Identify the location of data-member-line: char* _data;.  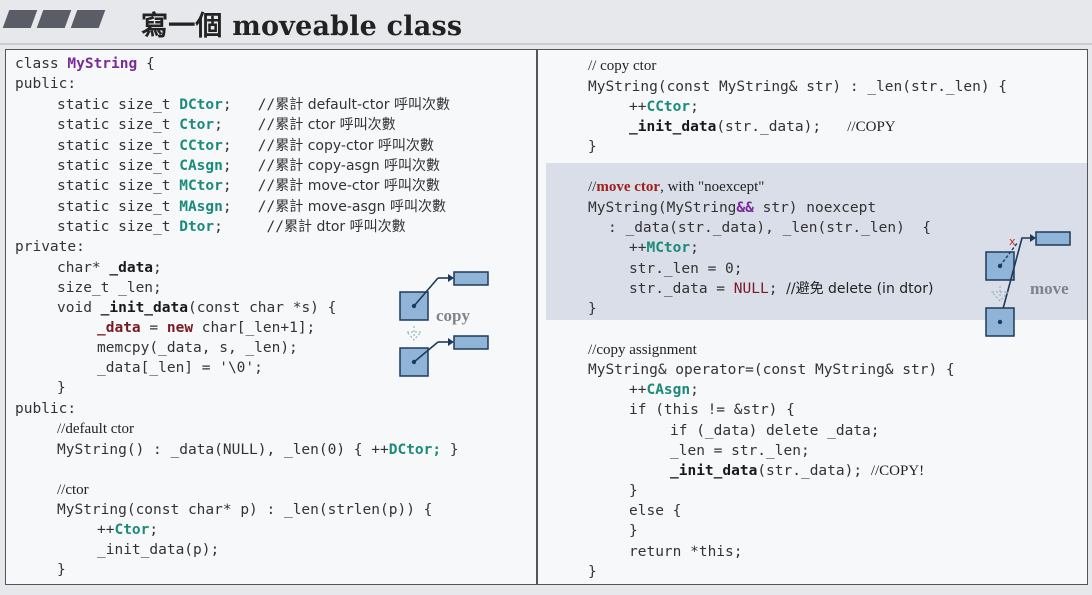
(109, 268).